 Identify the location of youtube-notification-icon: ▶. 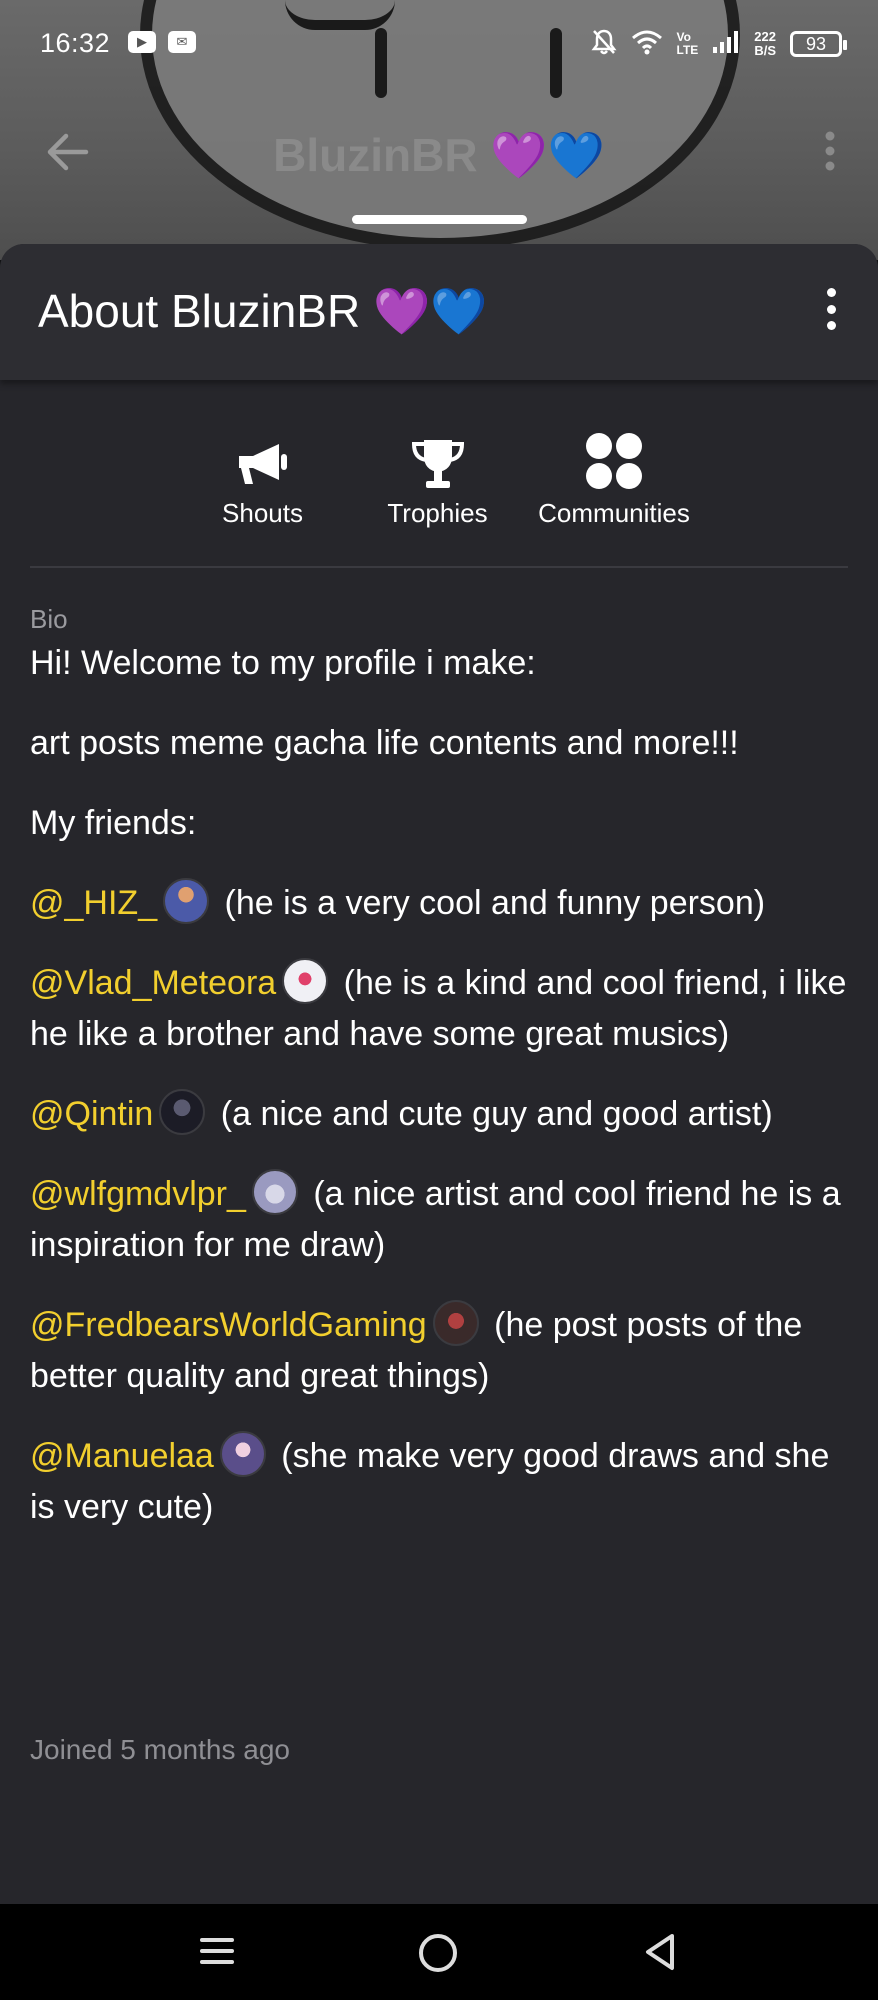
(142, 42).